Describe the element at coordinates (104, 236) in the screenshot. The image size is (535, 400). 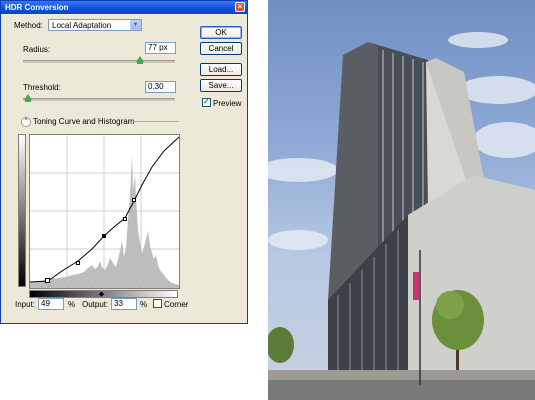
I see `curve-point-selected` at that location.